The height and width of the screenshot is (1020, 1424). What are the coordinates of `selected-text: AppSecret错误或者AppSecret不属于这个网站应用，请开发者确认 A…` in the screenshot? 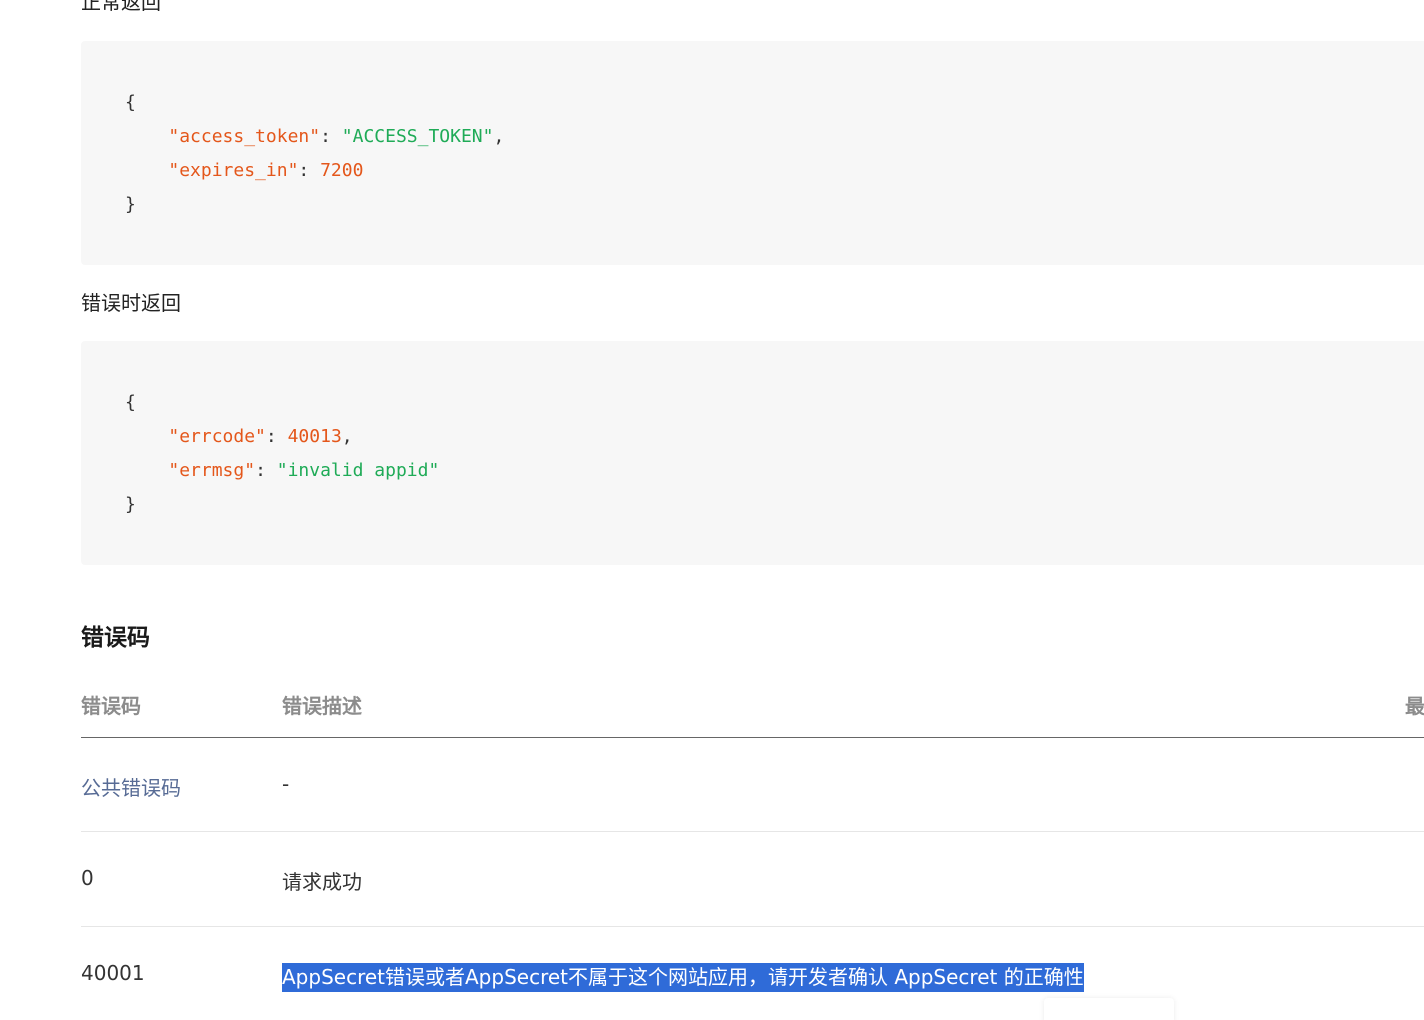 It's located at (683, 977).